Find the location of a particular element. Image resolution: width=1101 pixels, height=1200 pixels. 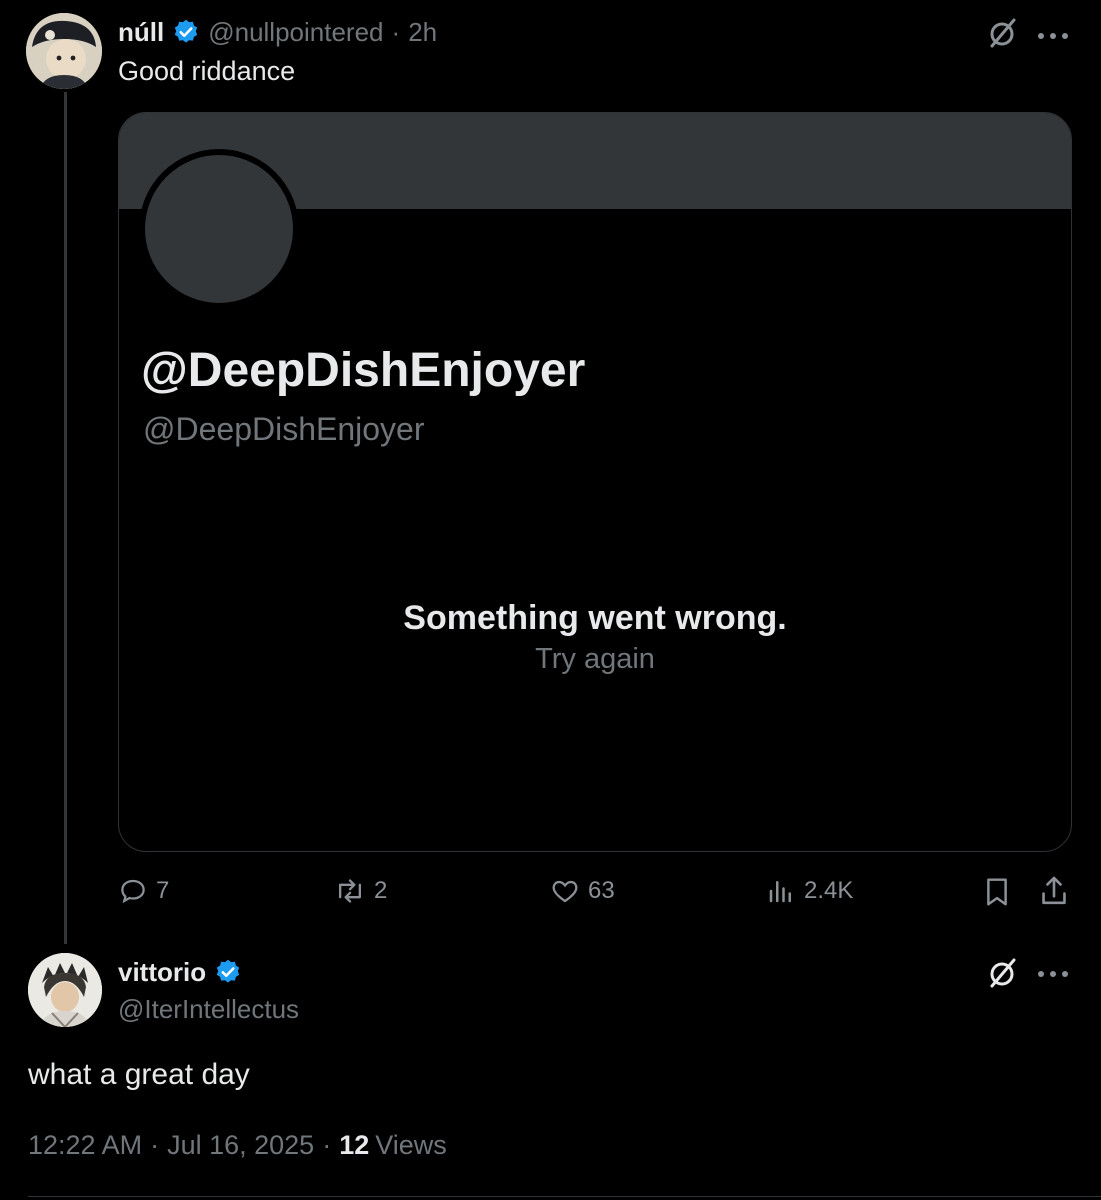

analytics-icon is located at coordinates (780, 892).